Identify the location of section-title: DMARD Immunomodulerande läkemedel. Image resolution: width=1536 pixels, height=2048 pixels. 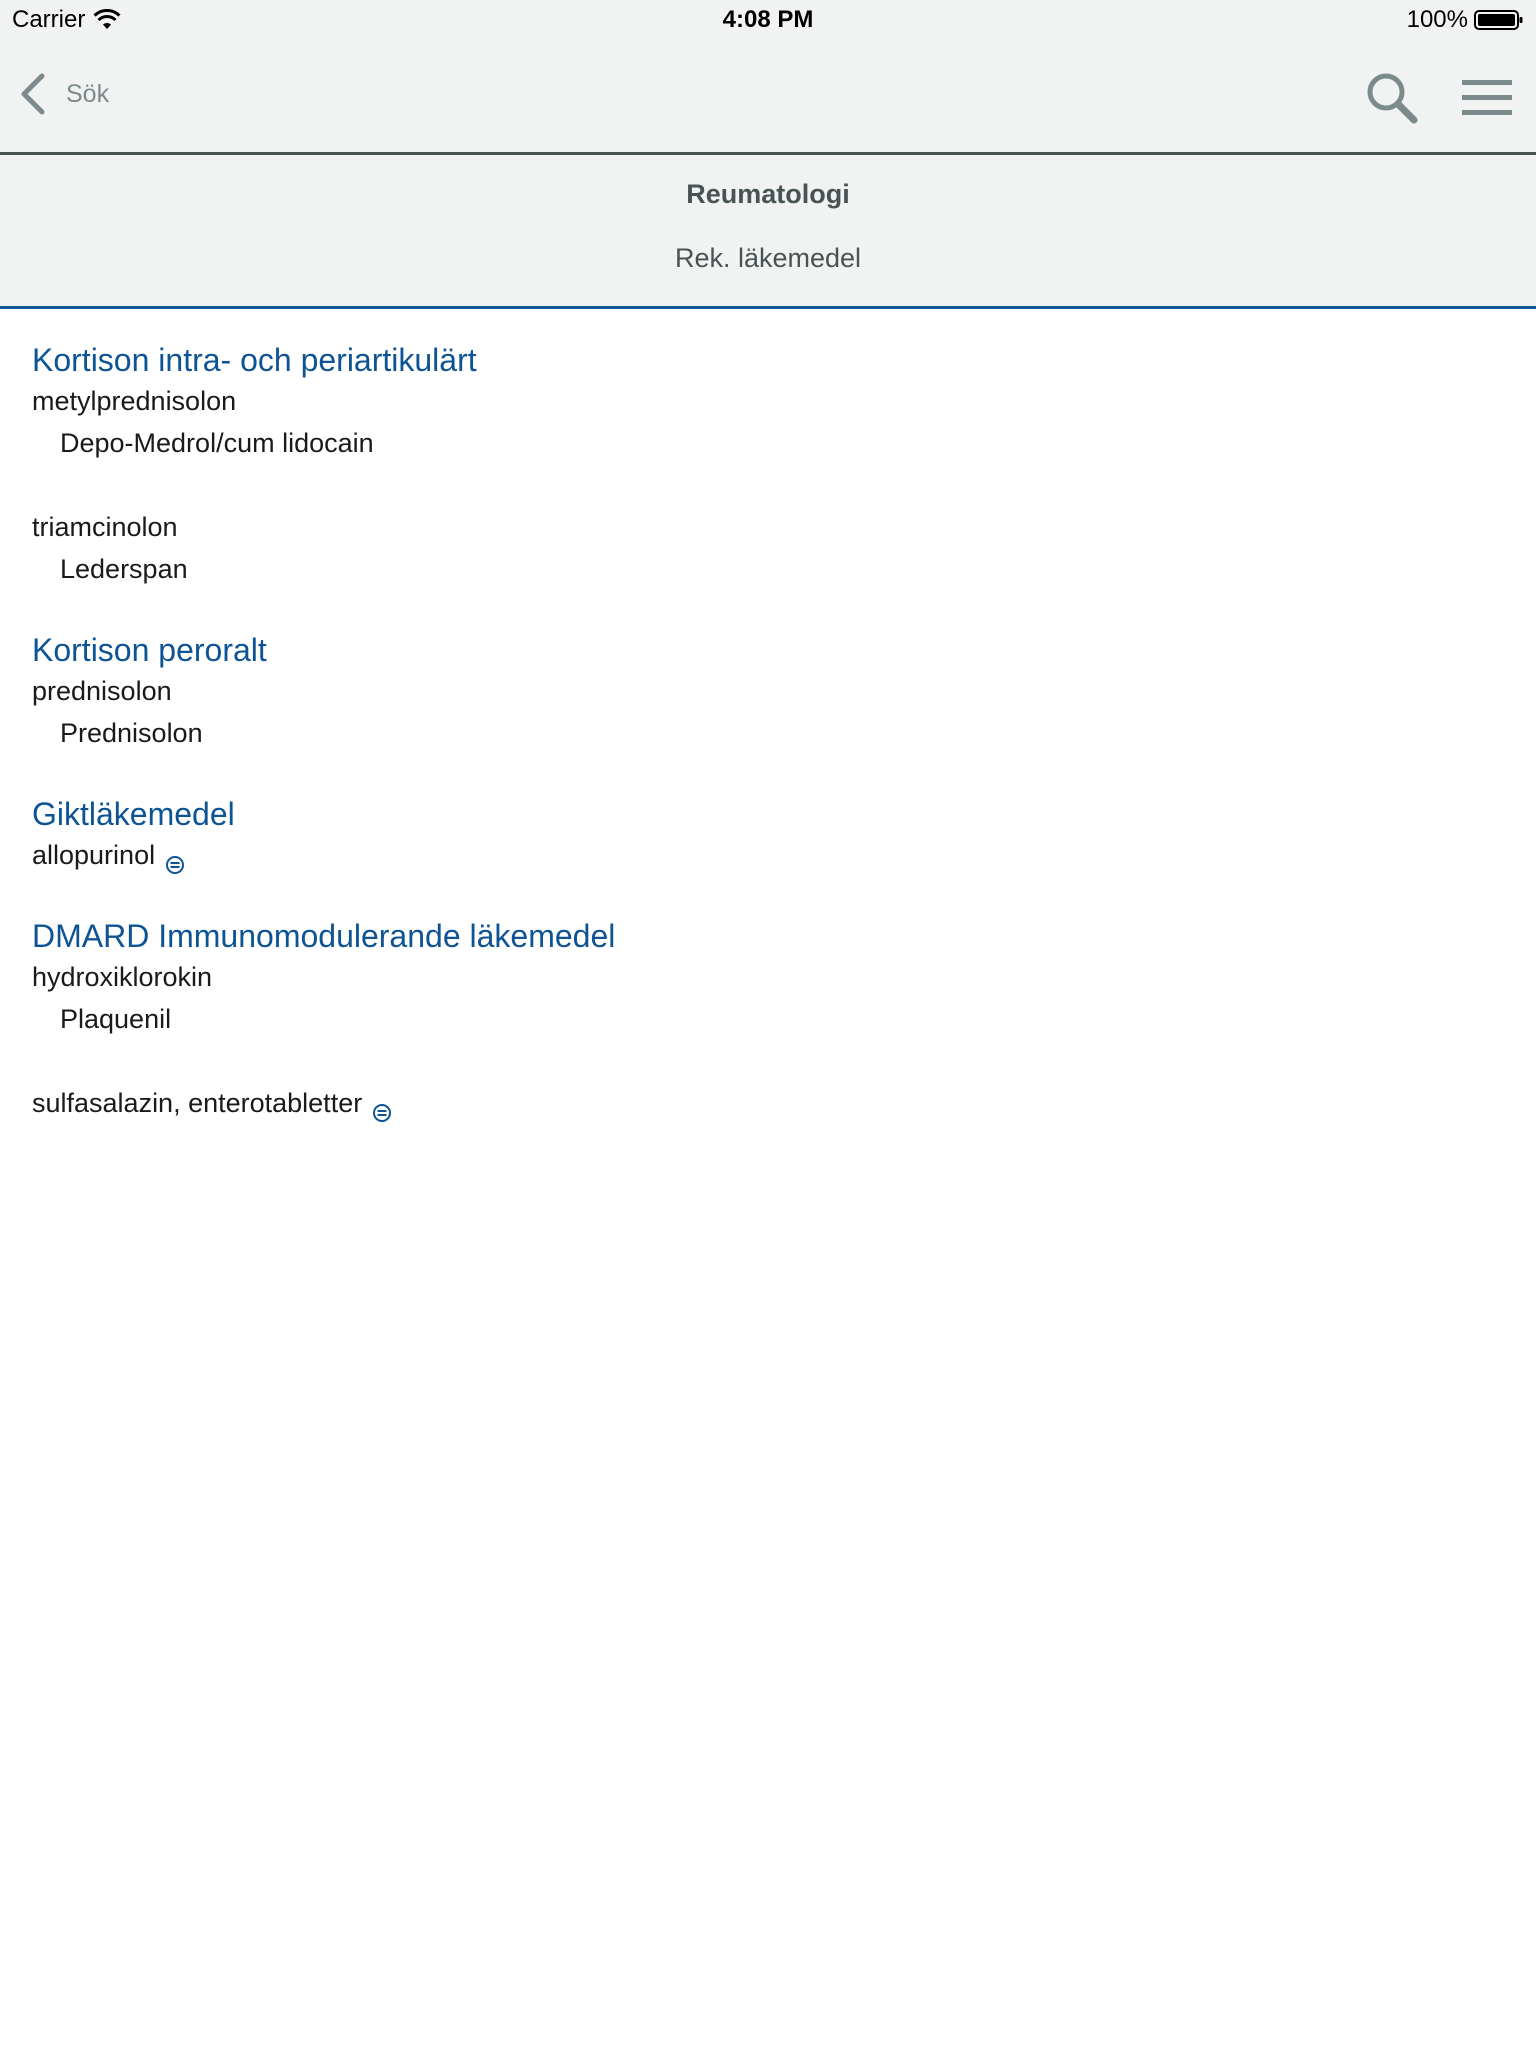
(772, 936).